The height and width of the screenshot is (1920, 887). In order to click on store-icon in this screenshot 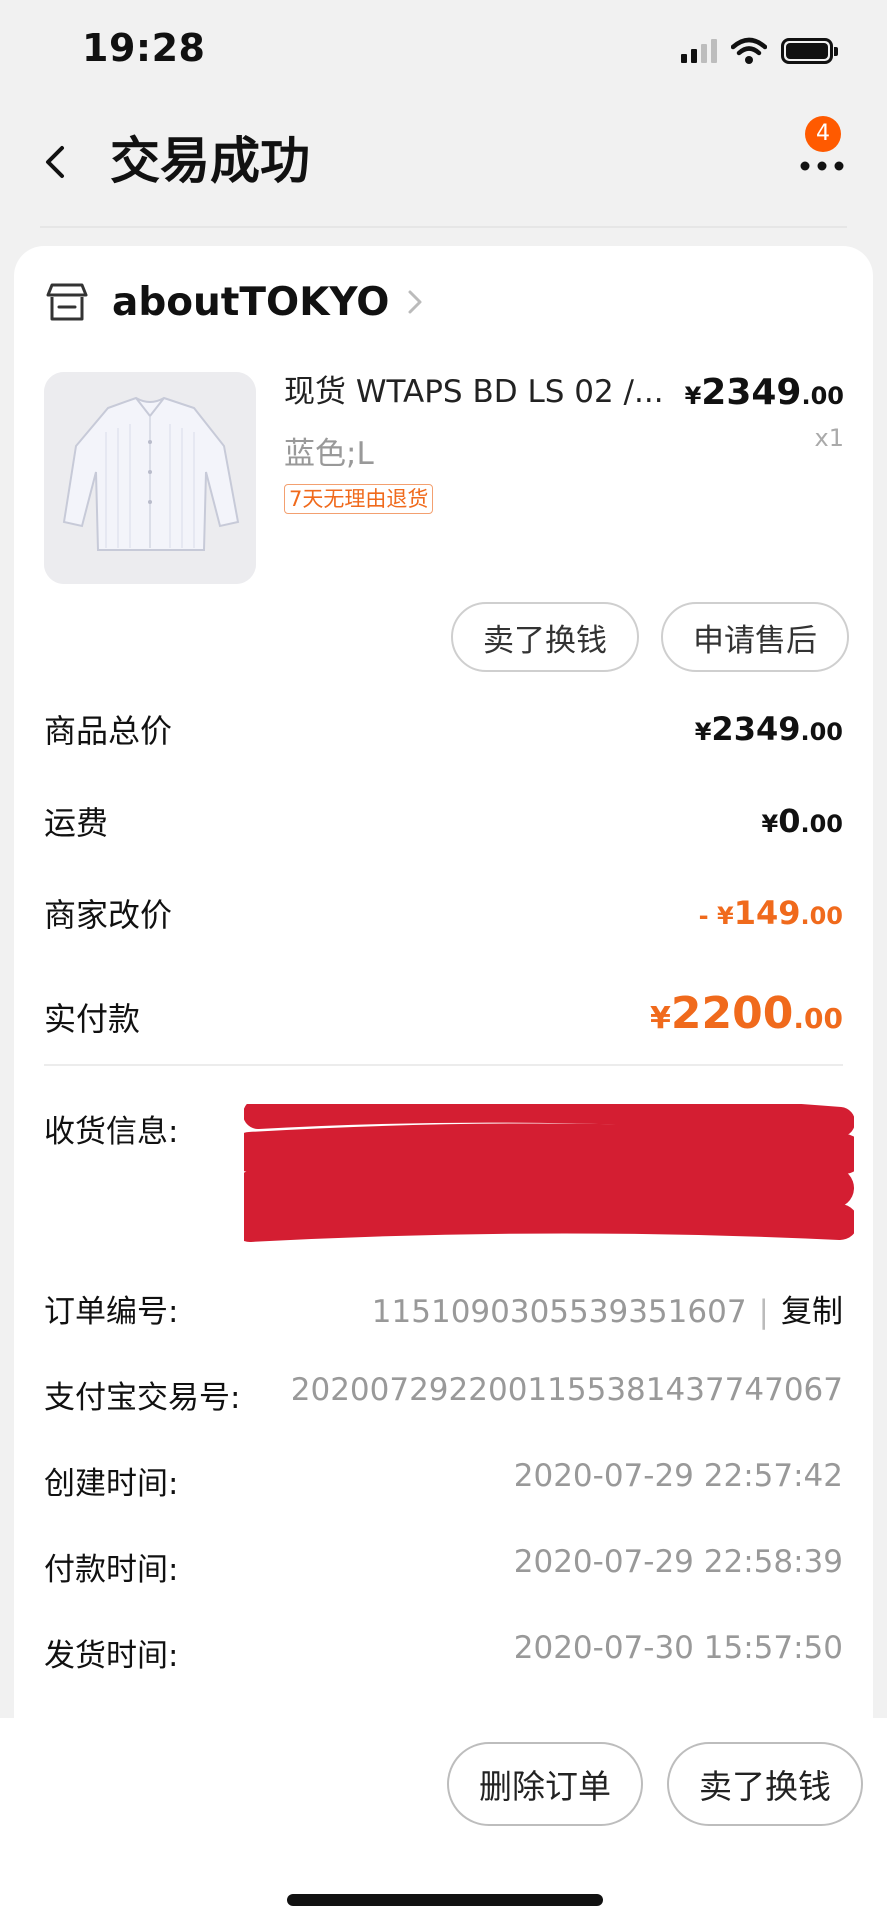, I will do `click(67, 302)`.